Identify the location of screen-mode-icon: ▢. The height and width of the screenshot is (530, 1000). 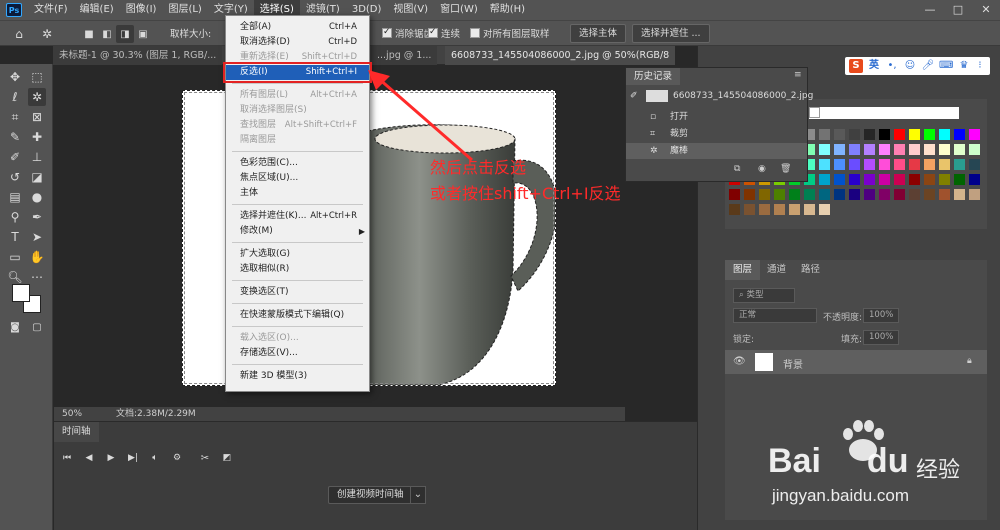
(37, 327).